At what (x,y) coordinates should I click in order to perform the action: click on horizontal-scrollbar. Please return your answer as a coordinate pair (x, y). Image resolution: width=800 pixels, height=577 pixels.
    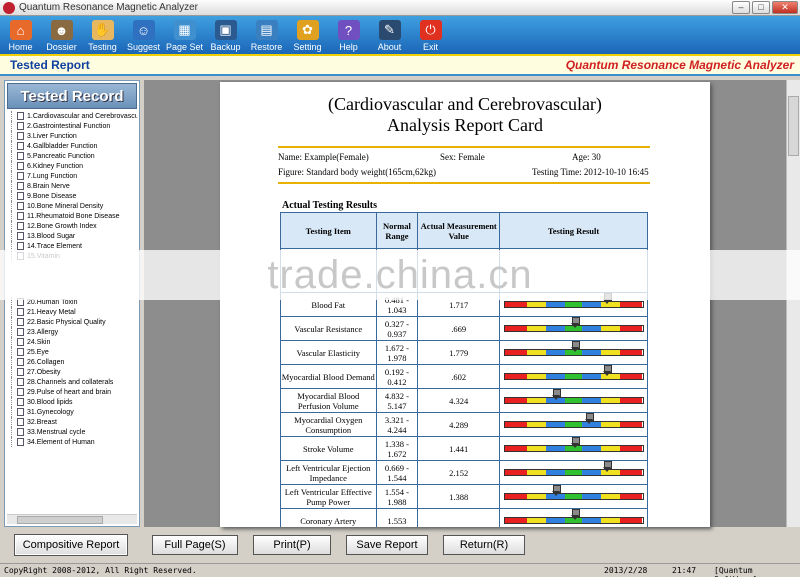
    Looking at the image, I should click on (72, 519).